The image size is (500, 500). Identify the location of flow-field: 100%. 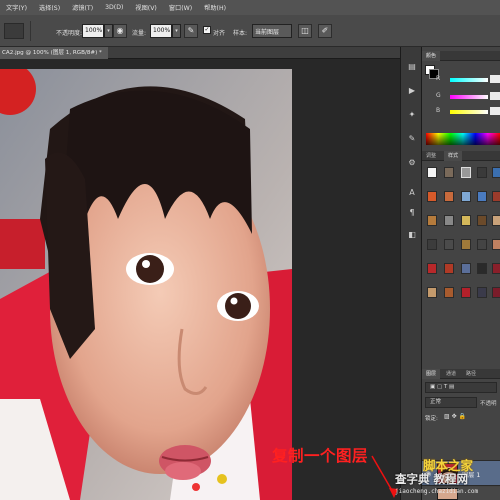
(161, 31).